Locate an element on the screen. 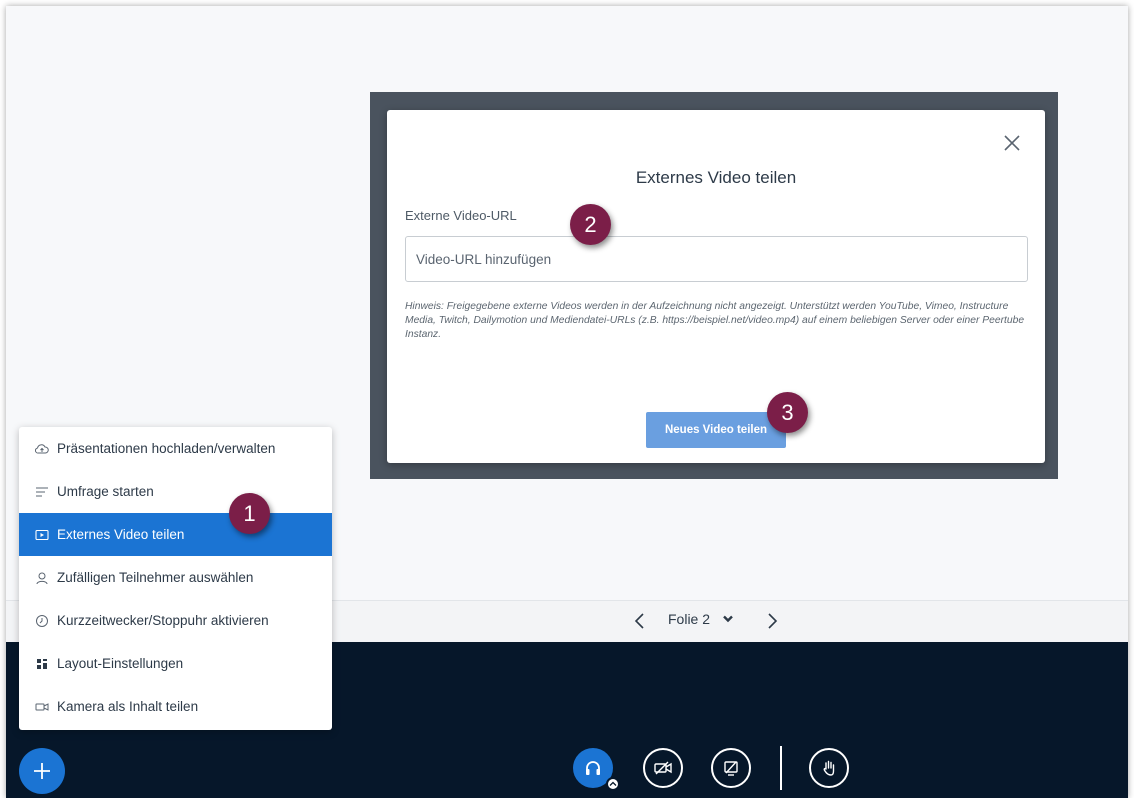  poll-icon is located at coordinates (42, 492).